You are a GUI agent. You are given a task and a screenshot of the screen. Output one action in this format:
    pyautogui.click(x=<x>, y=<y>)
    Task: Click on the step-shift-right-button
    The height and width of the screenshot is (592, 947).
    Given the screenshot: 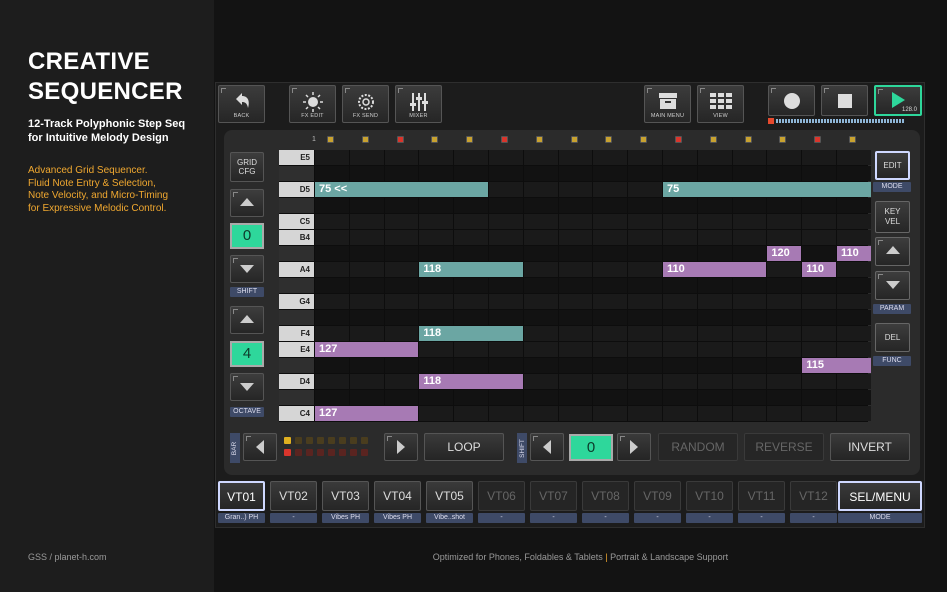 What is the action you would take?
    pyautogui.click(x=634, y=447)
    